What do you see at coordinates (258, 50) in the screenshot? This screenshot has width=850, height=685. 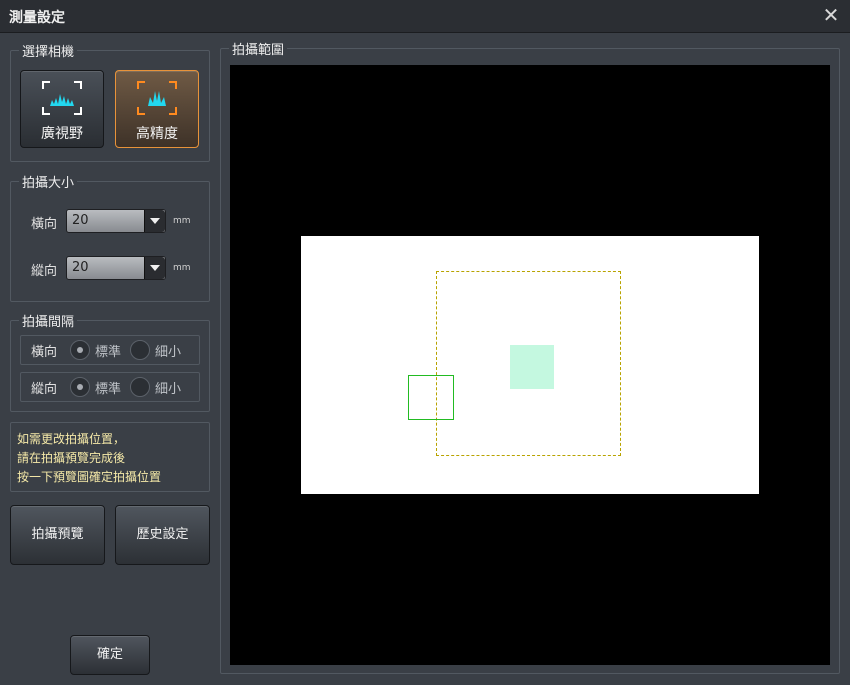 I see `capture-range-legend: 拍攝範圍` at bounding box center [258, 50].